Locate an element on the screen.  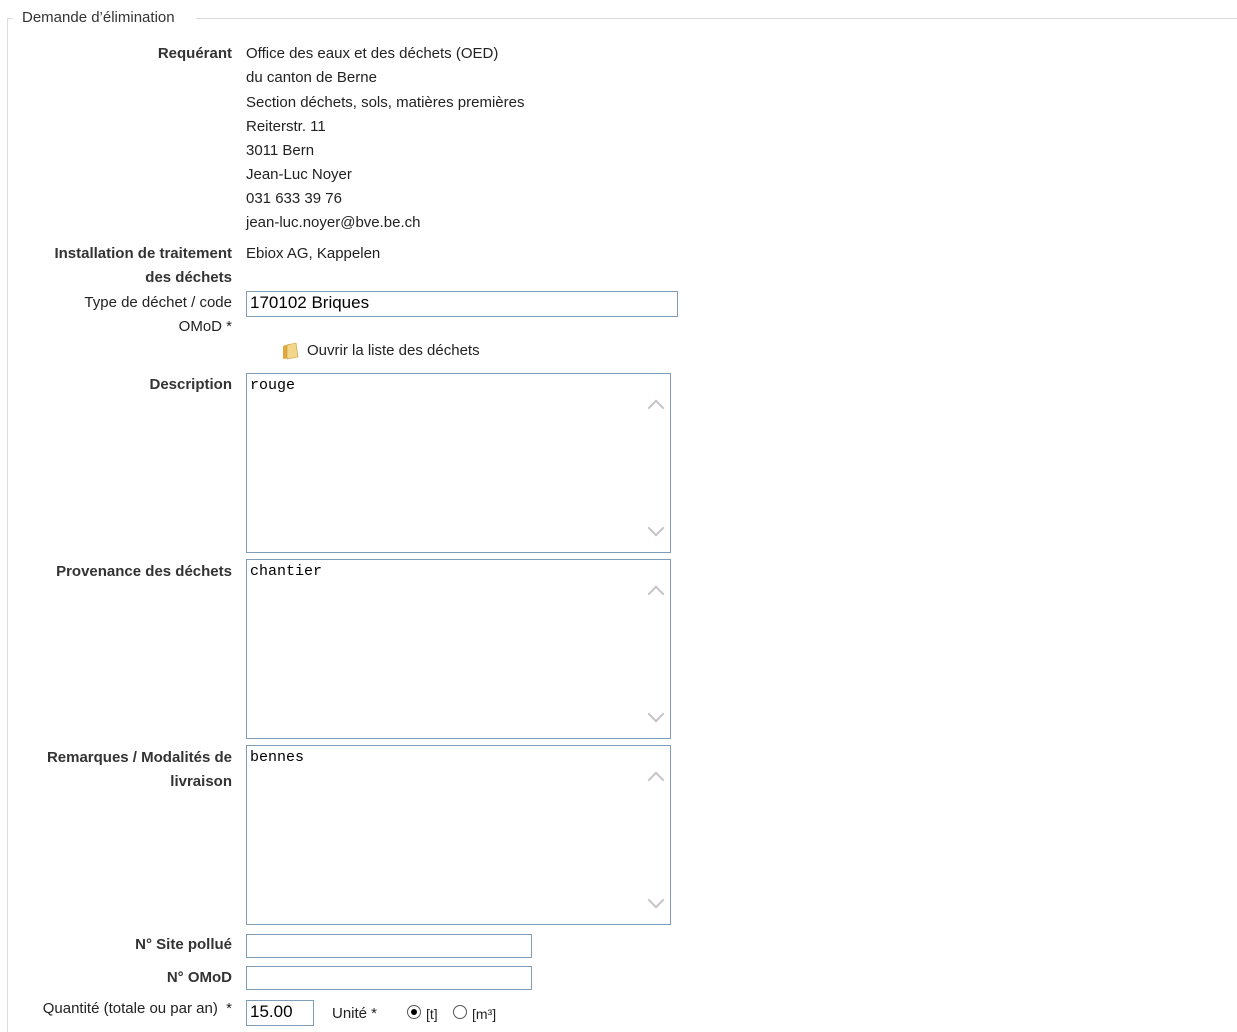
waste-type-label-line-1: Type de déchet / code is located at coordinates (158, 302).